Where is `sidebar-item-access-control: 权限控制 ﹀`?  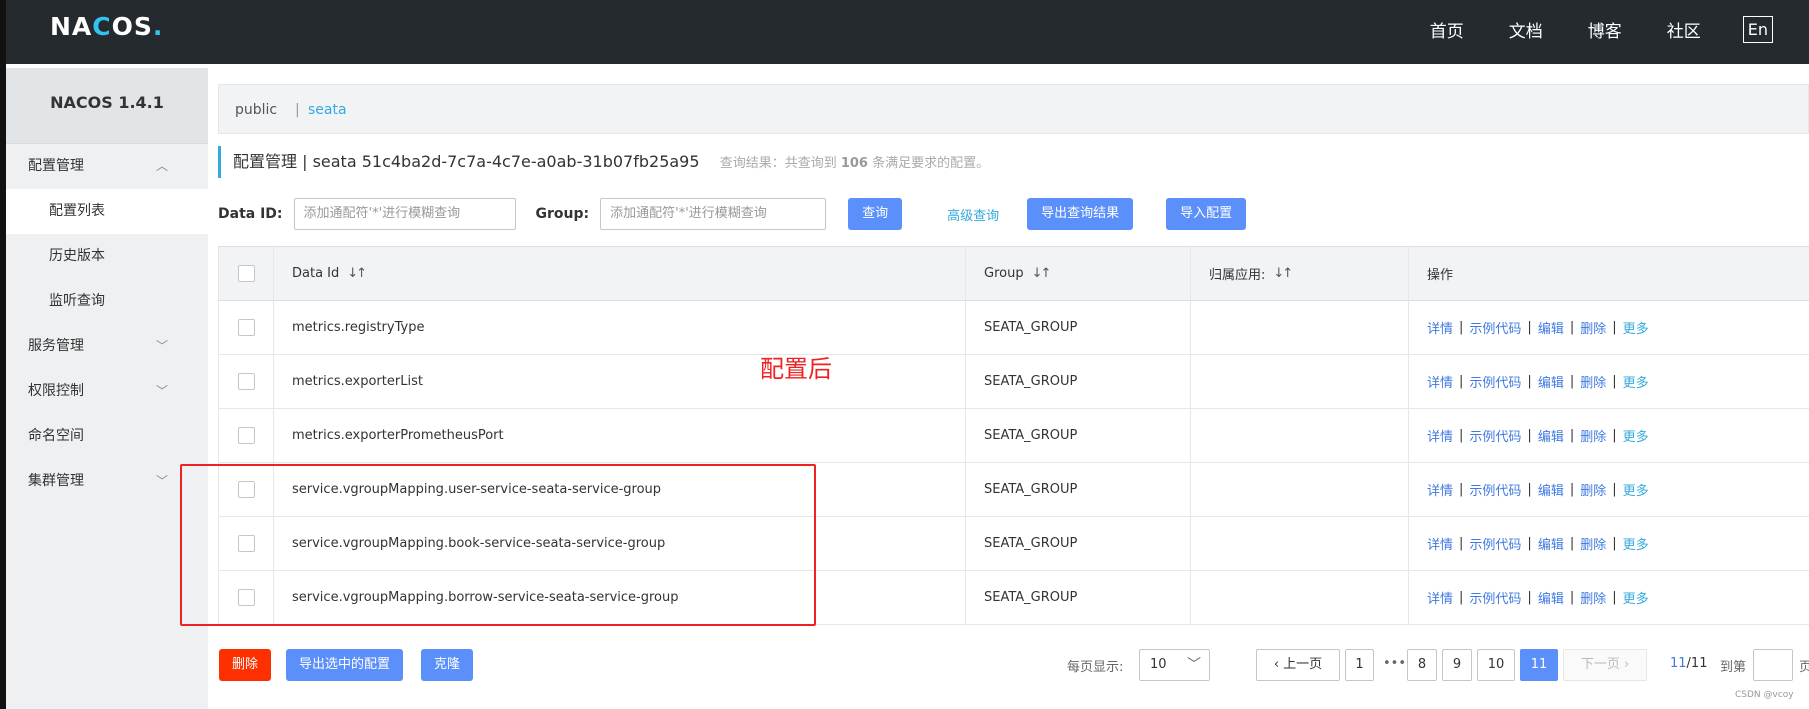 sidebar-item-access-control: 权限控制 ﹀ is located at coordinates (107, 391).